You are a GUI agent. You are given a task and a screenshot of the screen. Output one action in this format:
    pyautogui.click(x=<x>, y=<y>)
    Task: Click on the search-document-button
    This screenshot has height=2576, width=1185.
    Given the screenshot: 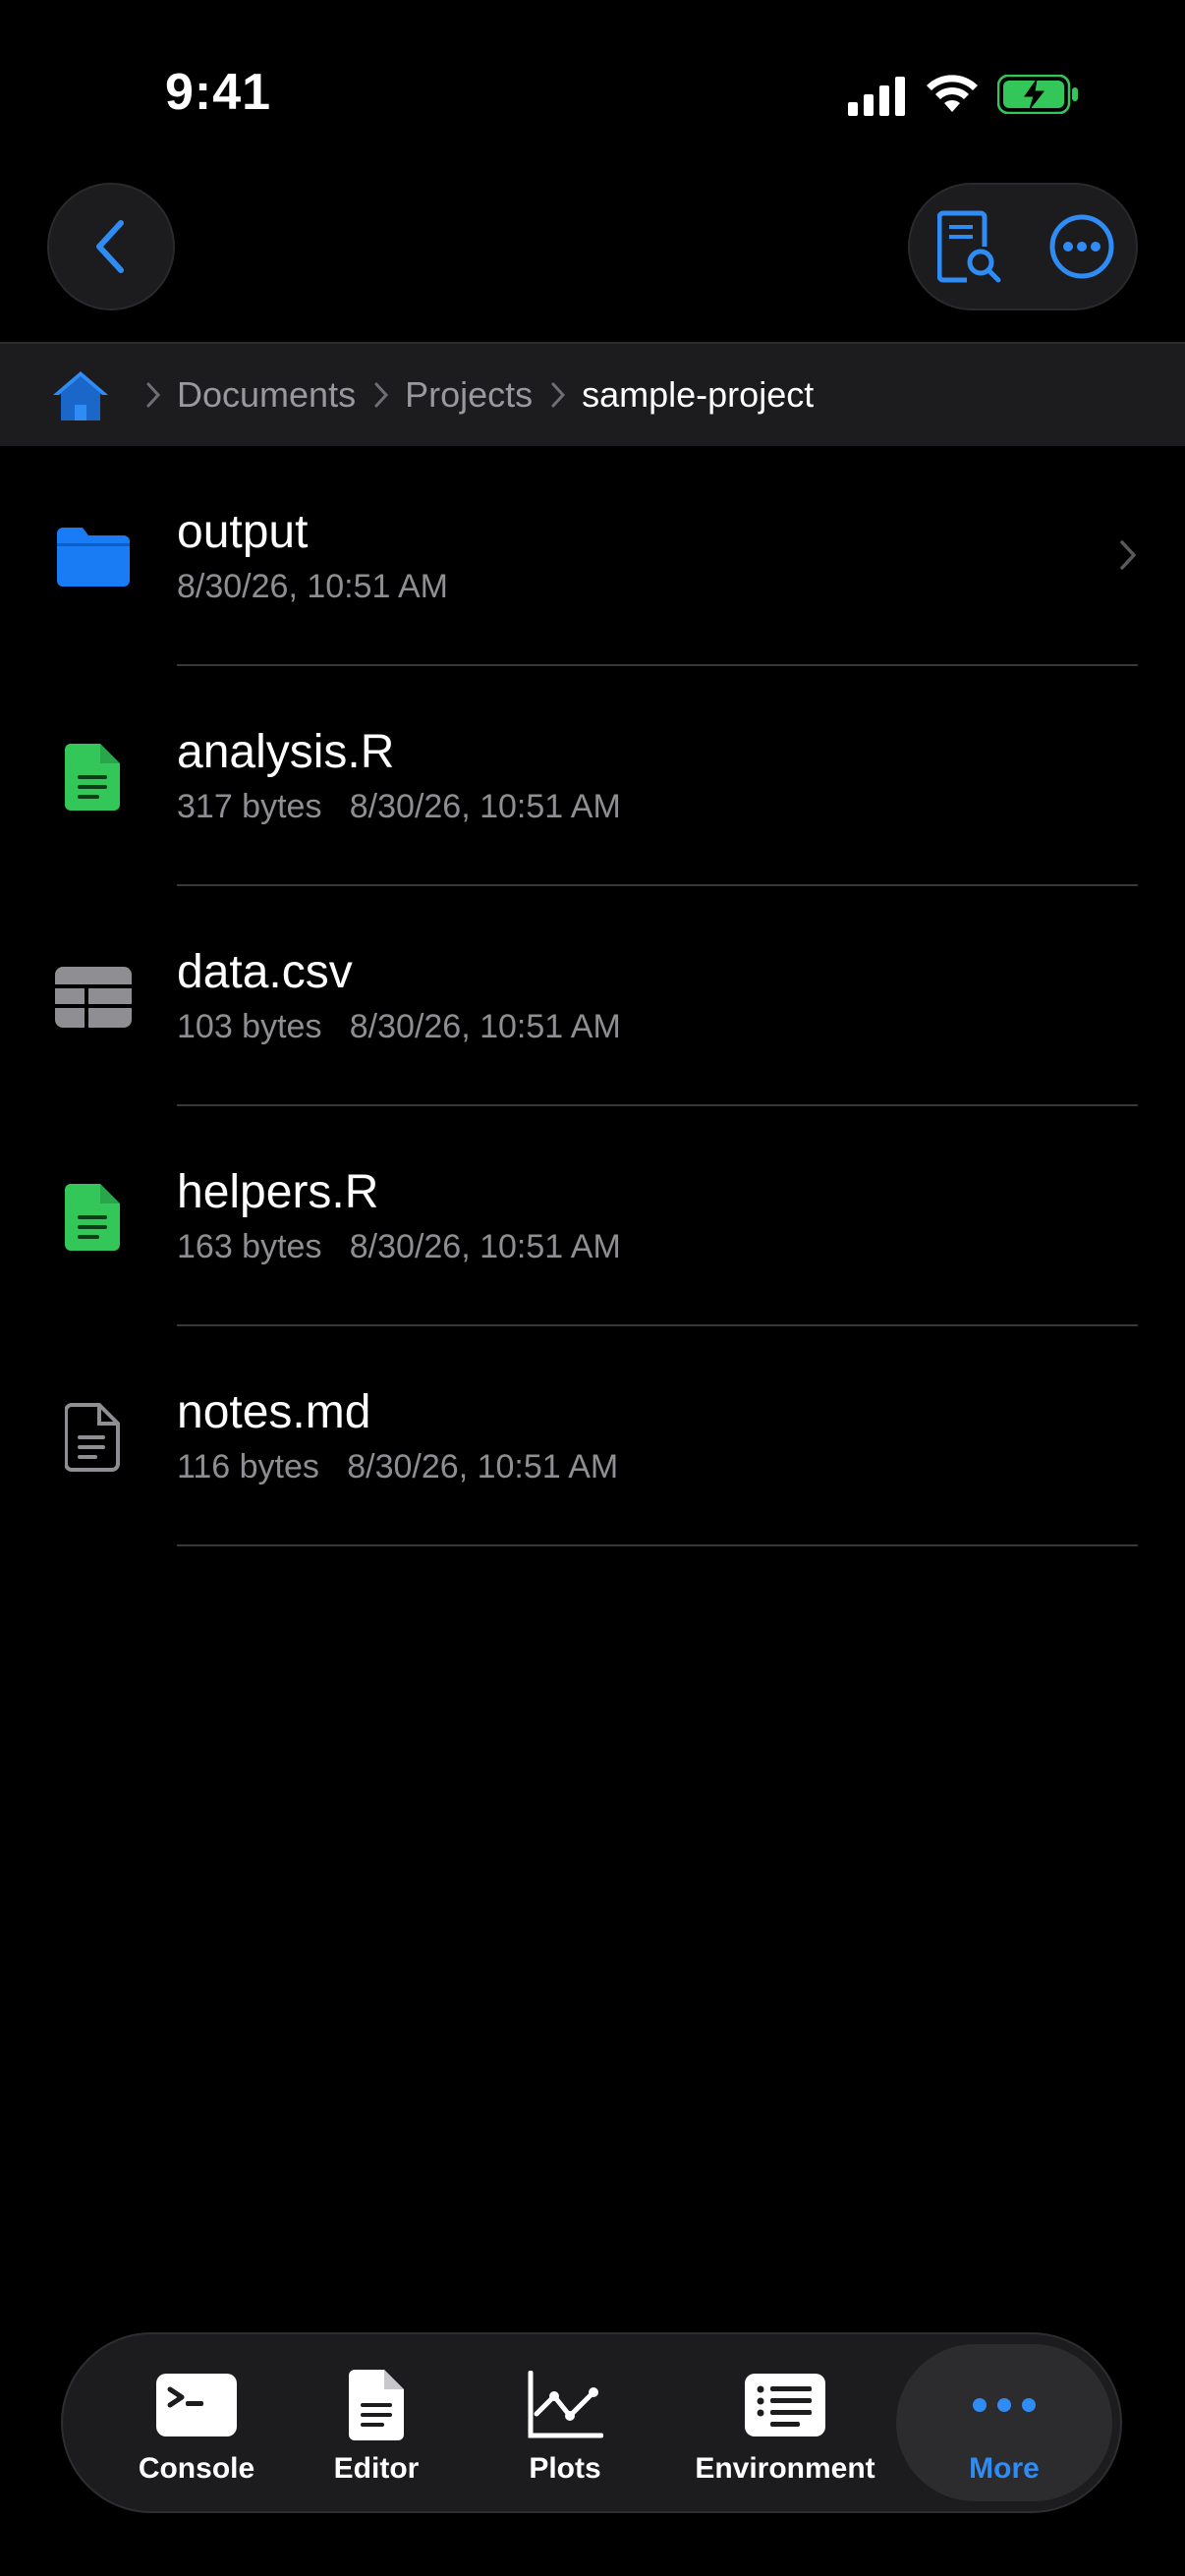 What is the action you would take?
    pyautogui.click(x=970, y=246)
    